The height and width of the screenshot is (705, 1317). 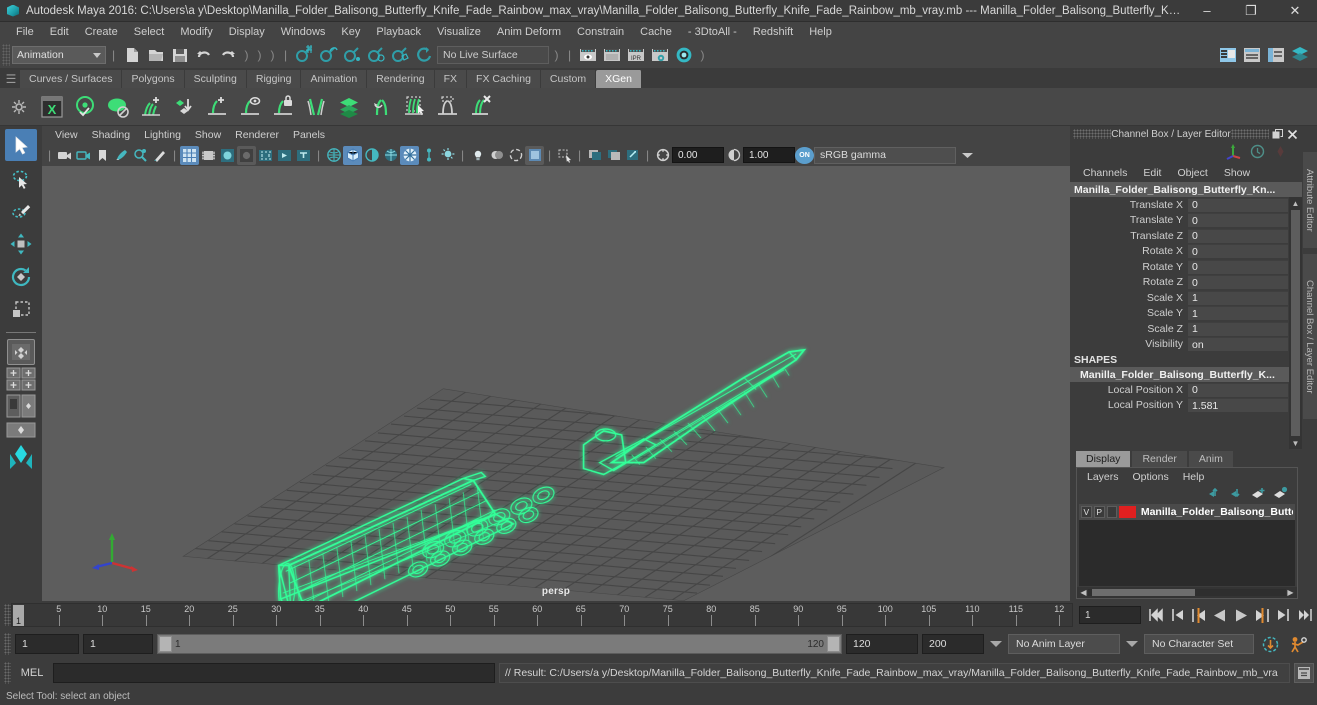 I want to click on xgen-delete-icon, so click(x=481, y=107).